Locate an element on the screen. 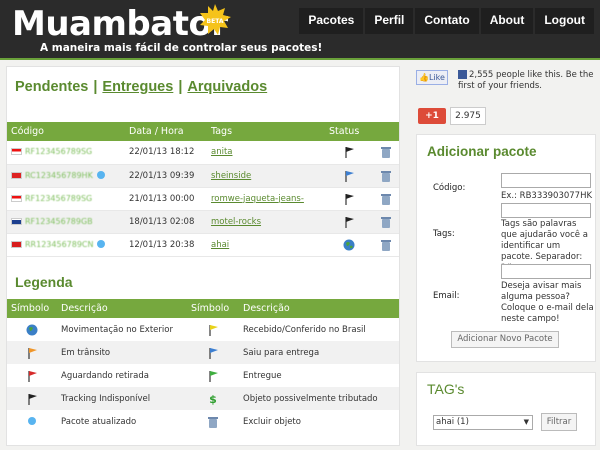 This screenshot has width=600, height=450. svg-text: BETA is located at coordinates (215, 21).